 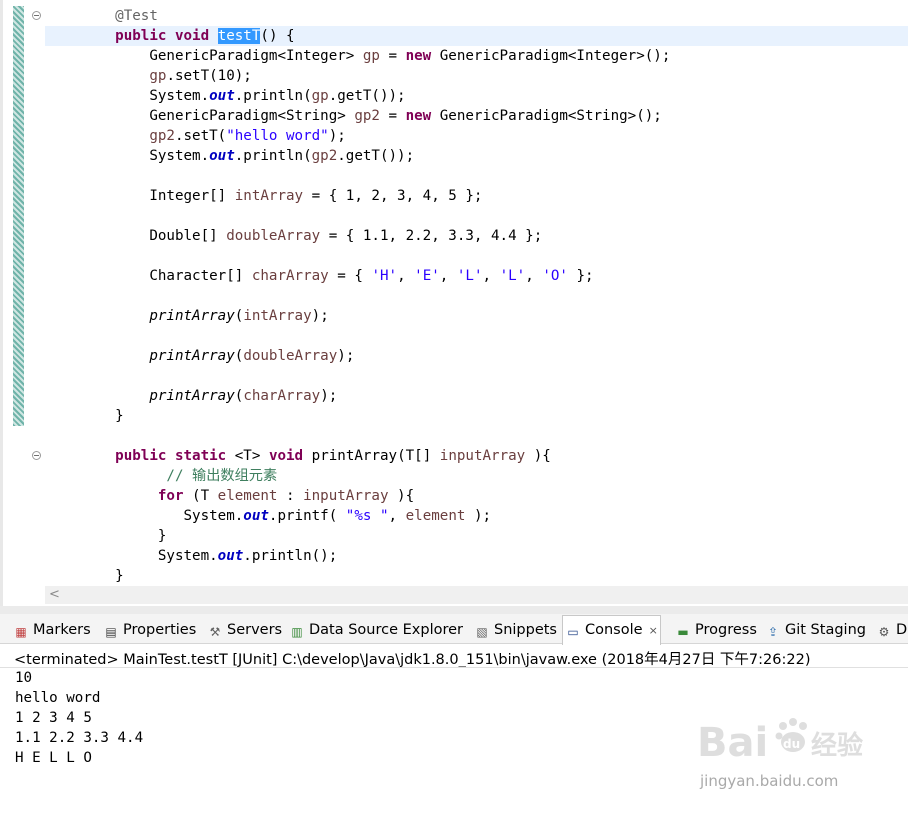 I want to click on code-line: printArray(charArray);, so click(x=375, y=396).